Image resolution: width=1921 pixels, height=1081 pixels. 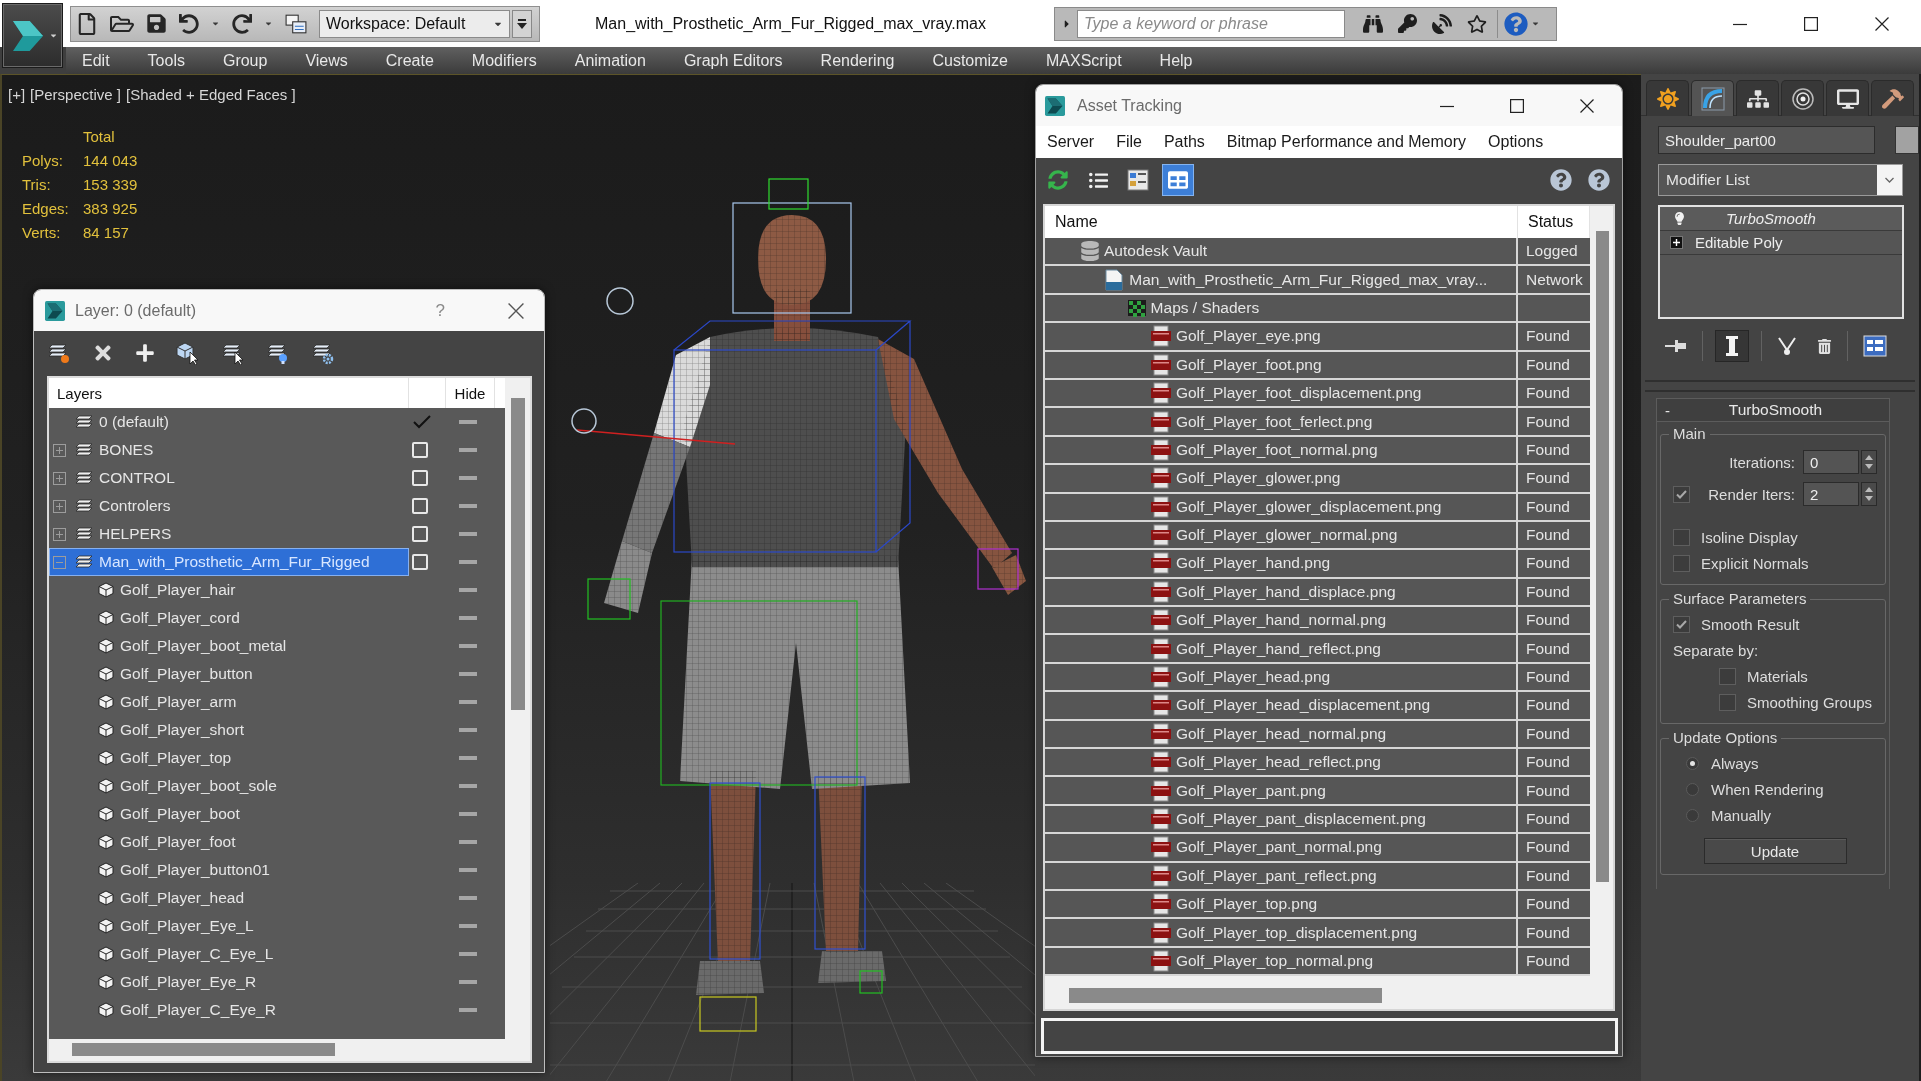 I want to click on asset-row: Golf_Player_glower_normal.png Found, so click(x=1317, y=536).